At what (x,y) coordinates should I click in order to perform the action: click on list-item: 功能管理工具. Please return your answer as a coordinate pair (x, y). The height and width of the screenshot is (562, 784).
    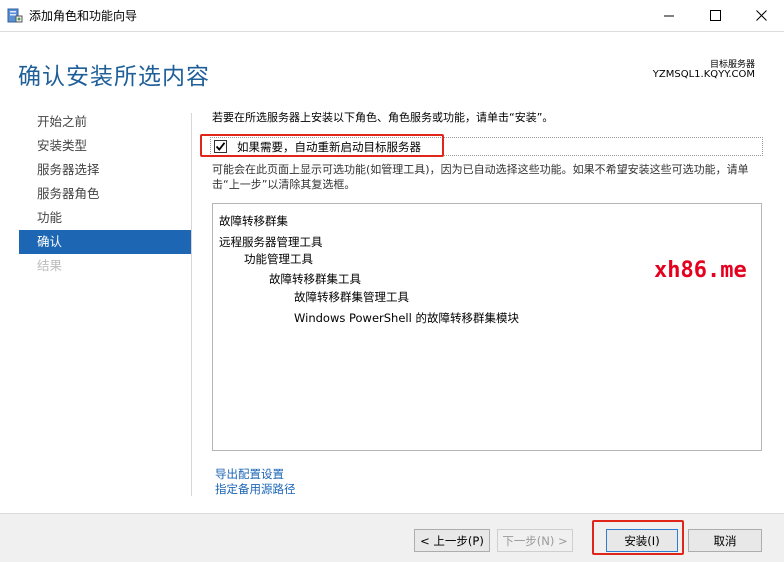
    Looking at the image, I should click on (278, 259).